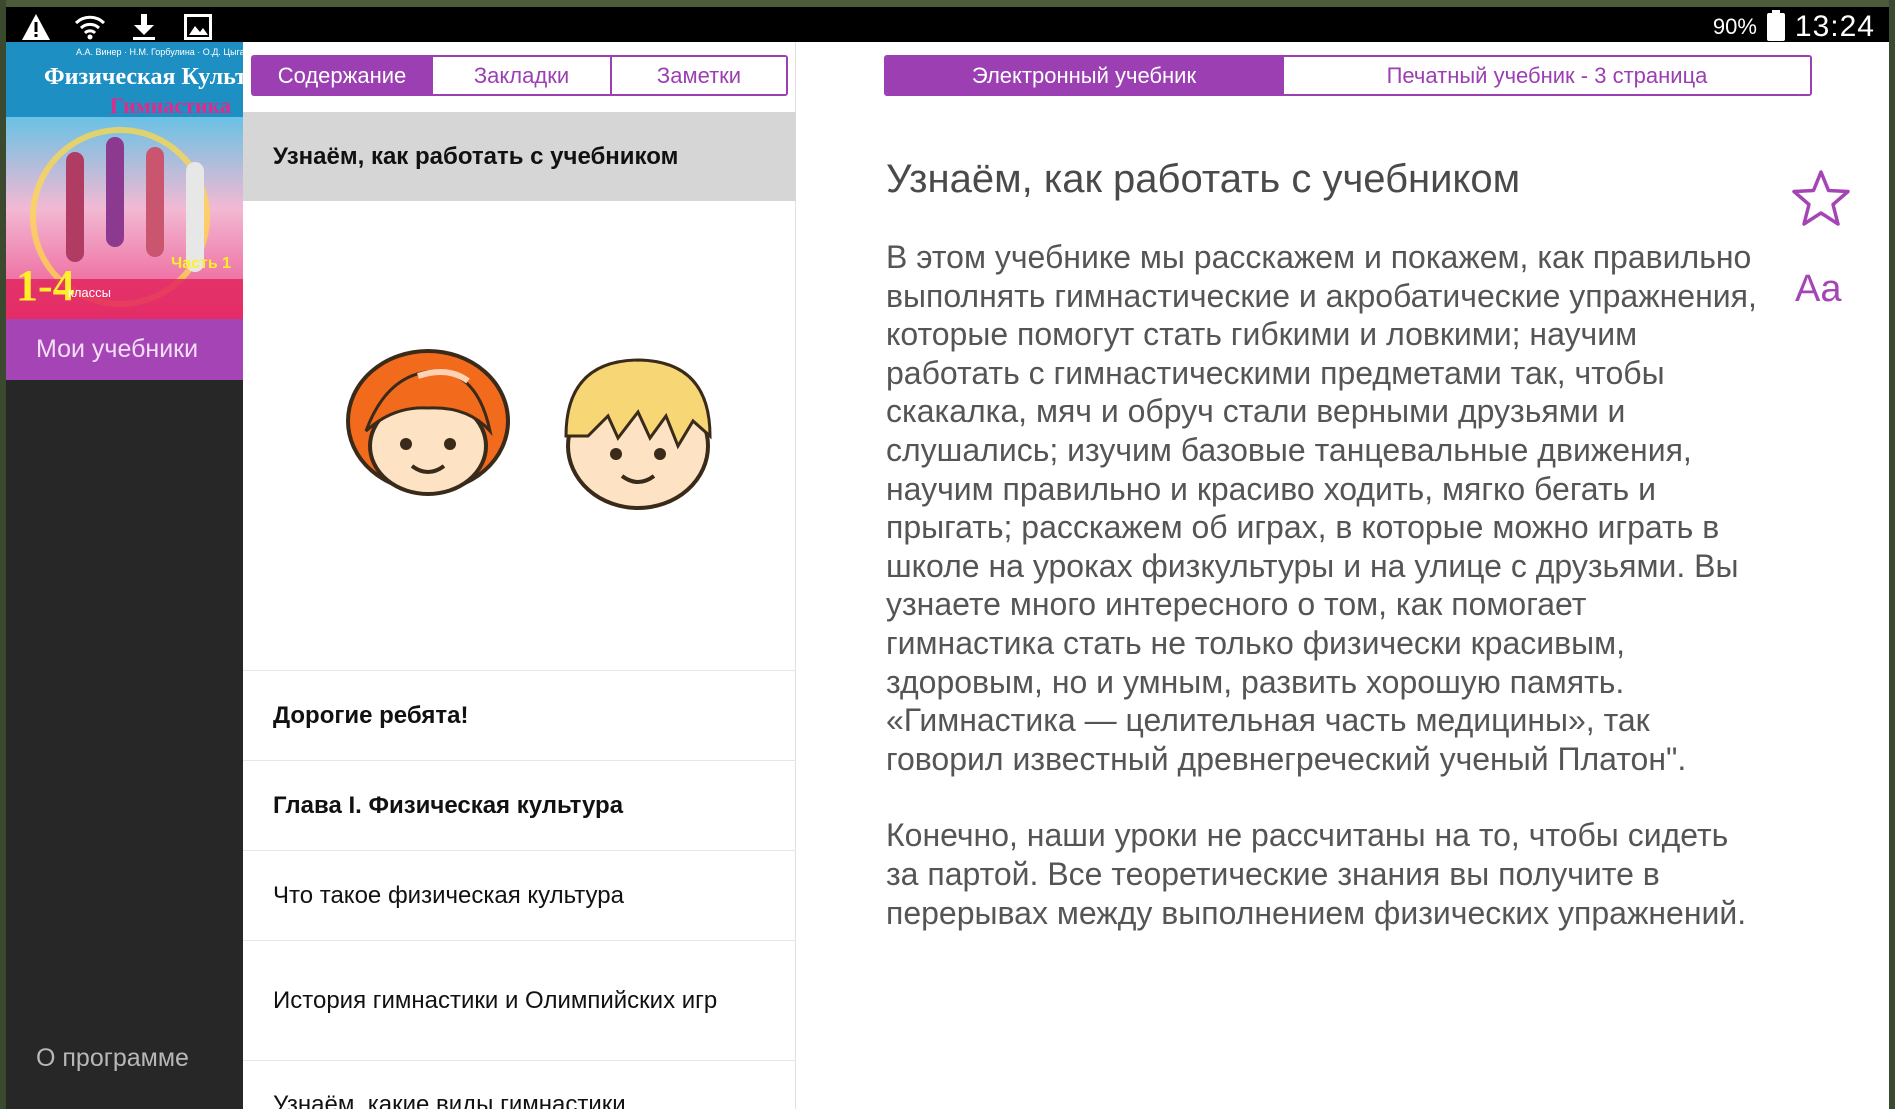 The image size is (1895, 1109). What do you see at coordinates (143, 77) in the screenshot?
I see `cover-title: Физическая Культура` at bounding box center [143, 77].